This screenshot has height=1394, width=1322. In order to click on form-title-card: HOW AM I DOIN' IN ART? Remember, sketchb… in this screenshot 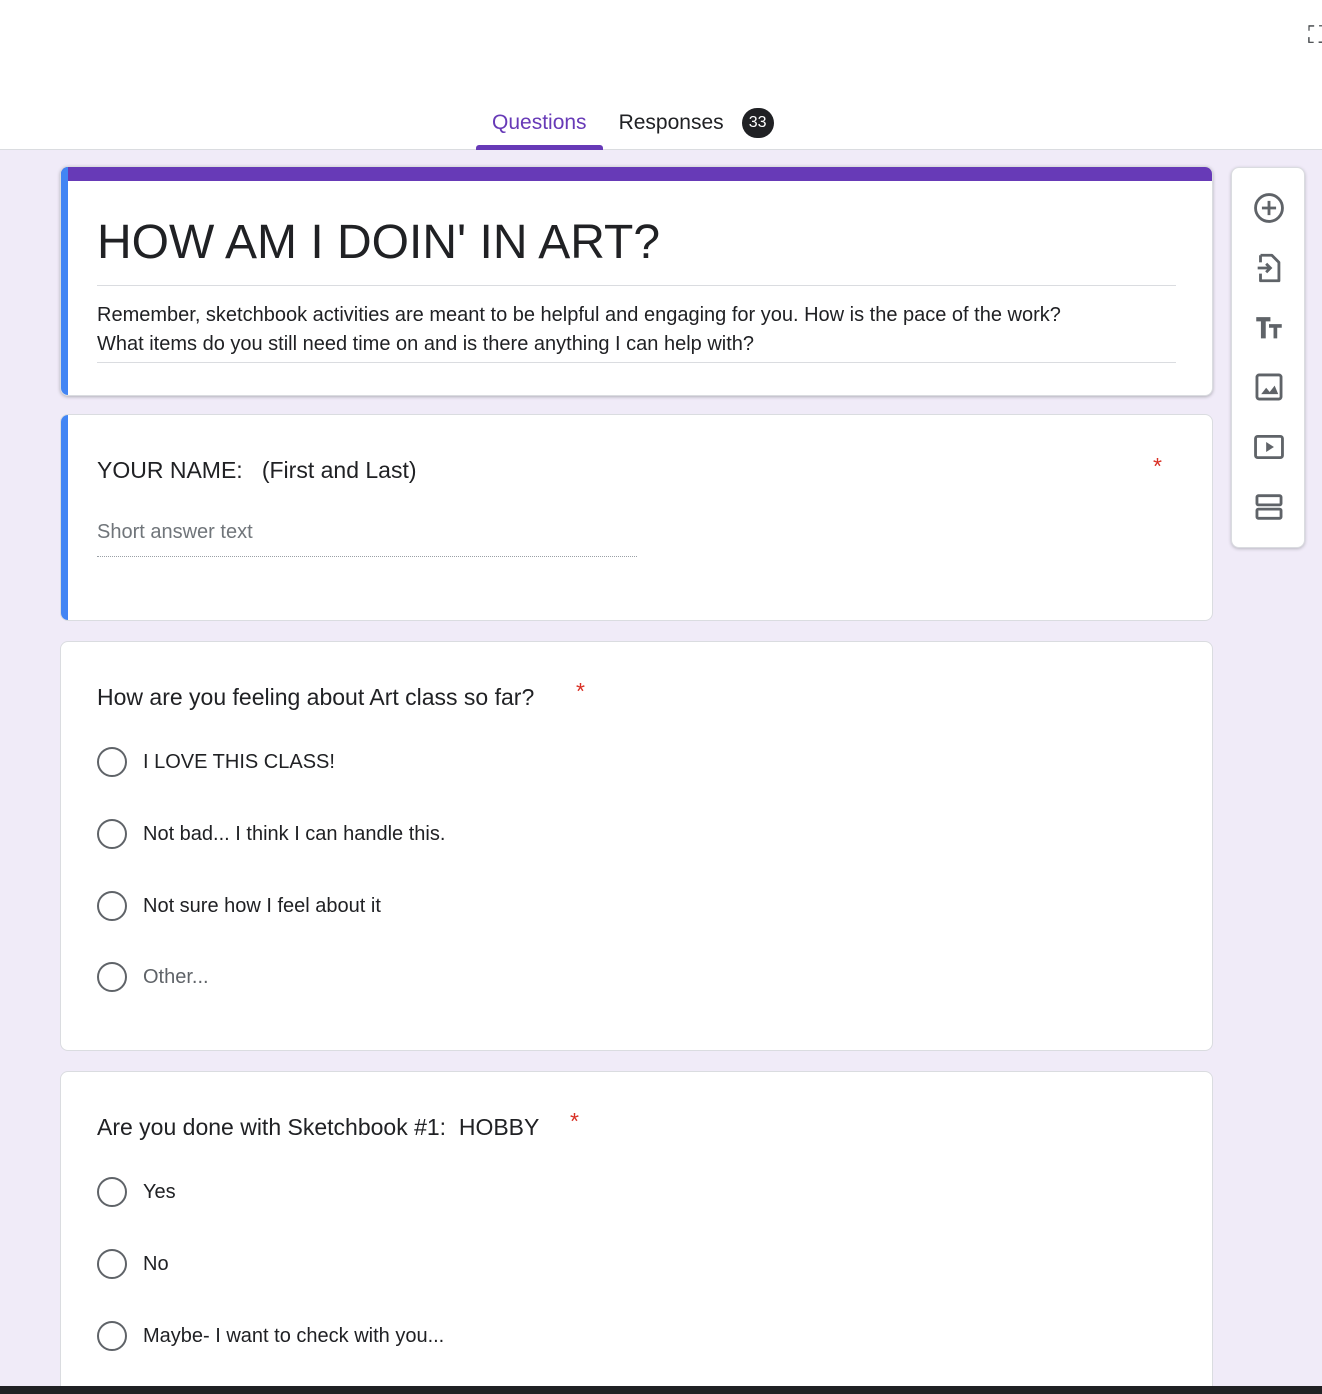, I will do `click(636, 281)`.